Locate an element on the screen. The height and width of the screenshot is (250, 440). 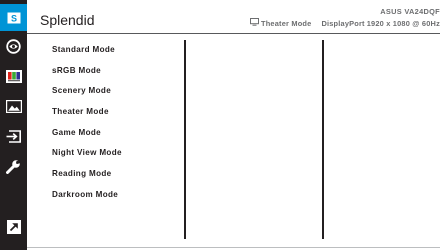
footer-divider is located at coordinates (233, 247).